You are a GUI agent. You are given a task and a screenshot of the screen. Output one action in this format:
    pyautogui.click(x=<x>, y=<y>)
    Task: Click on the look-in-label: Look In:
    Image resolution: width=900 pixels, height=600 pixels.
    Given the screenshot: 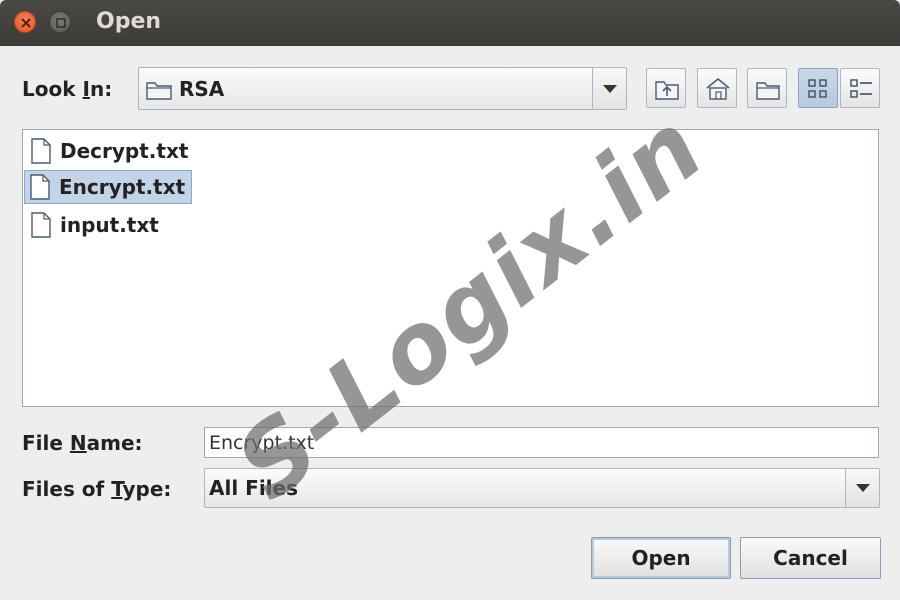 What is the action you would take?
    pyautogui.click(x=67, y=89)
    